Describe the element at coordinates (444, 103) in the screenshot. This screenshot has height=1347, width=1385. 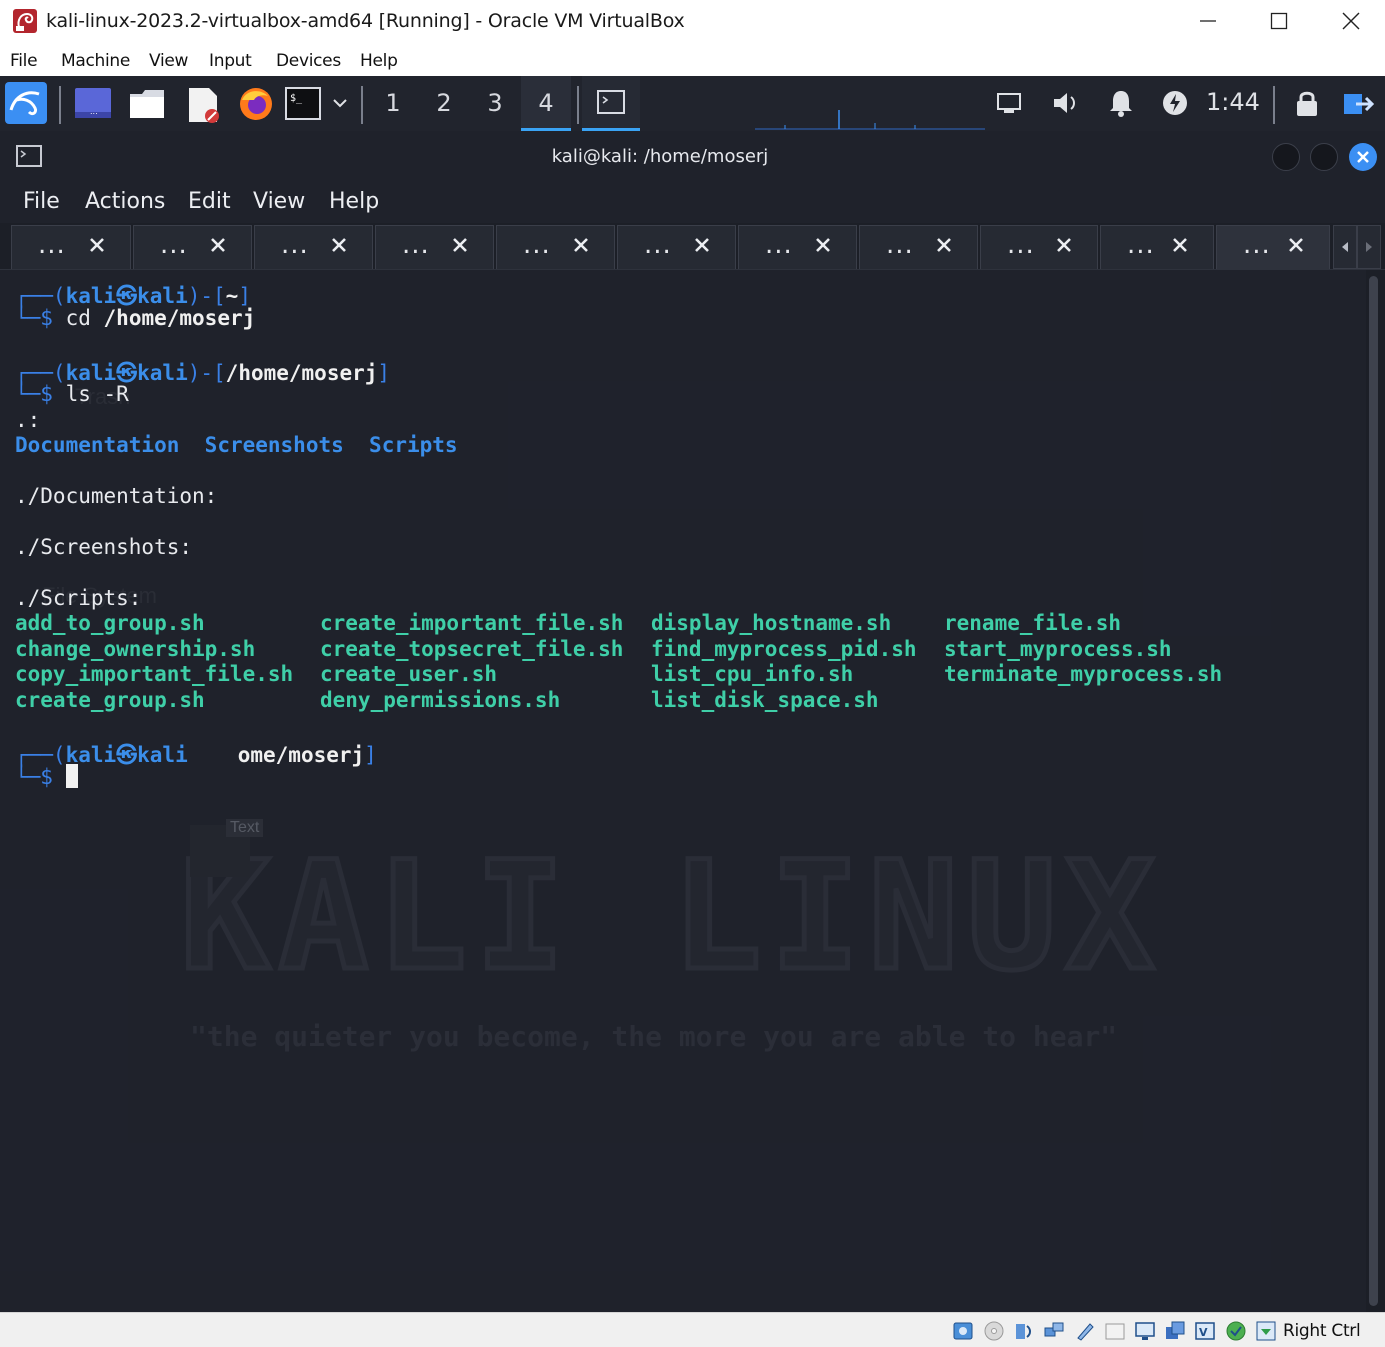
I see `workspace-2: 2` at that location.